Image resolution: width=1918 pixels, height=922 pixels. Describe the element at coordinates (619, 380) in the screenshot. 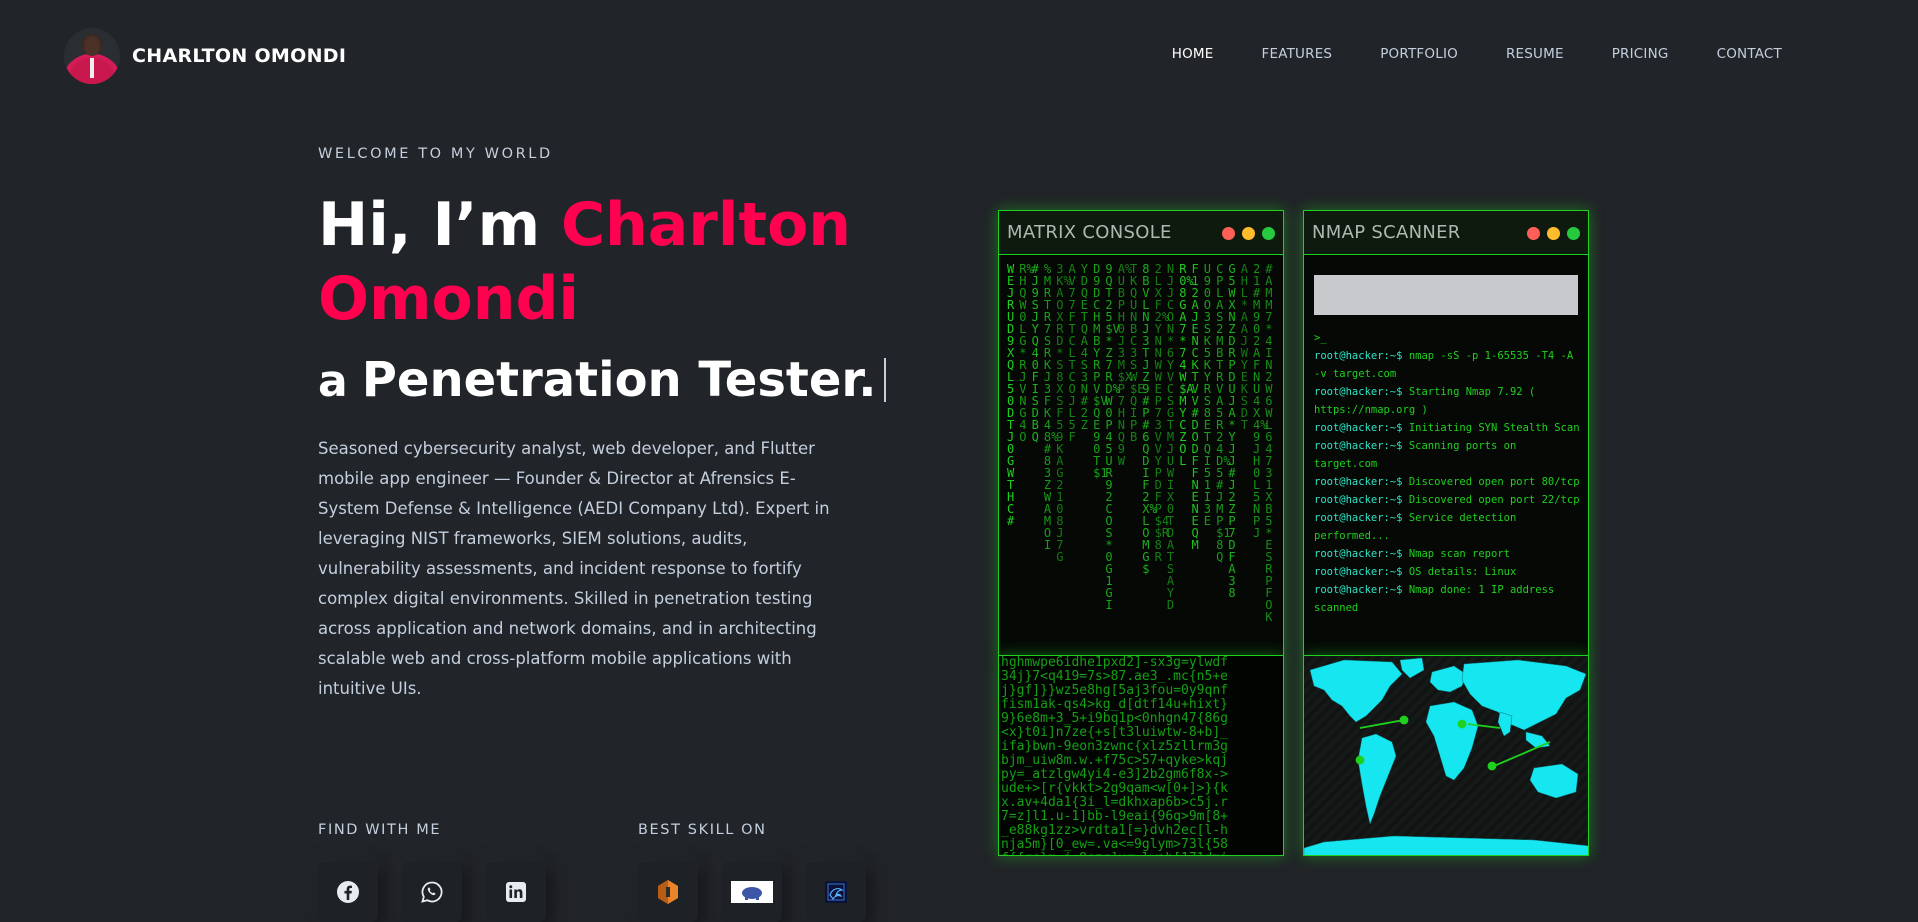

I see `role-text: Penetration Tester.` at that location.